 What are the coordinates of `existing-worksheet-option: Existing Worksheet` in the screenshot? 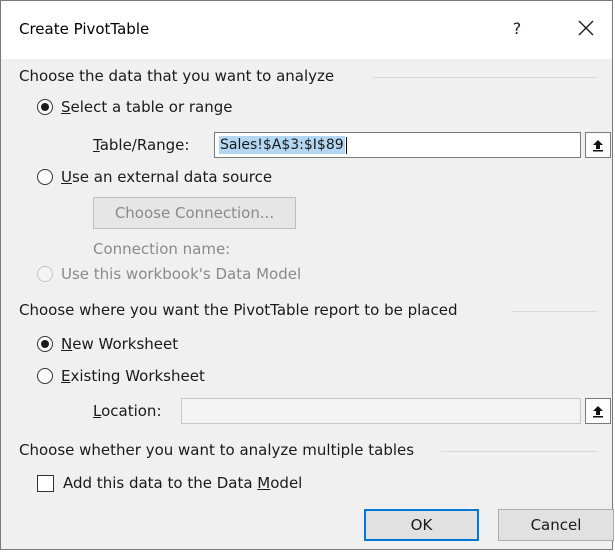 It's located at (121, 376).